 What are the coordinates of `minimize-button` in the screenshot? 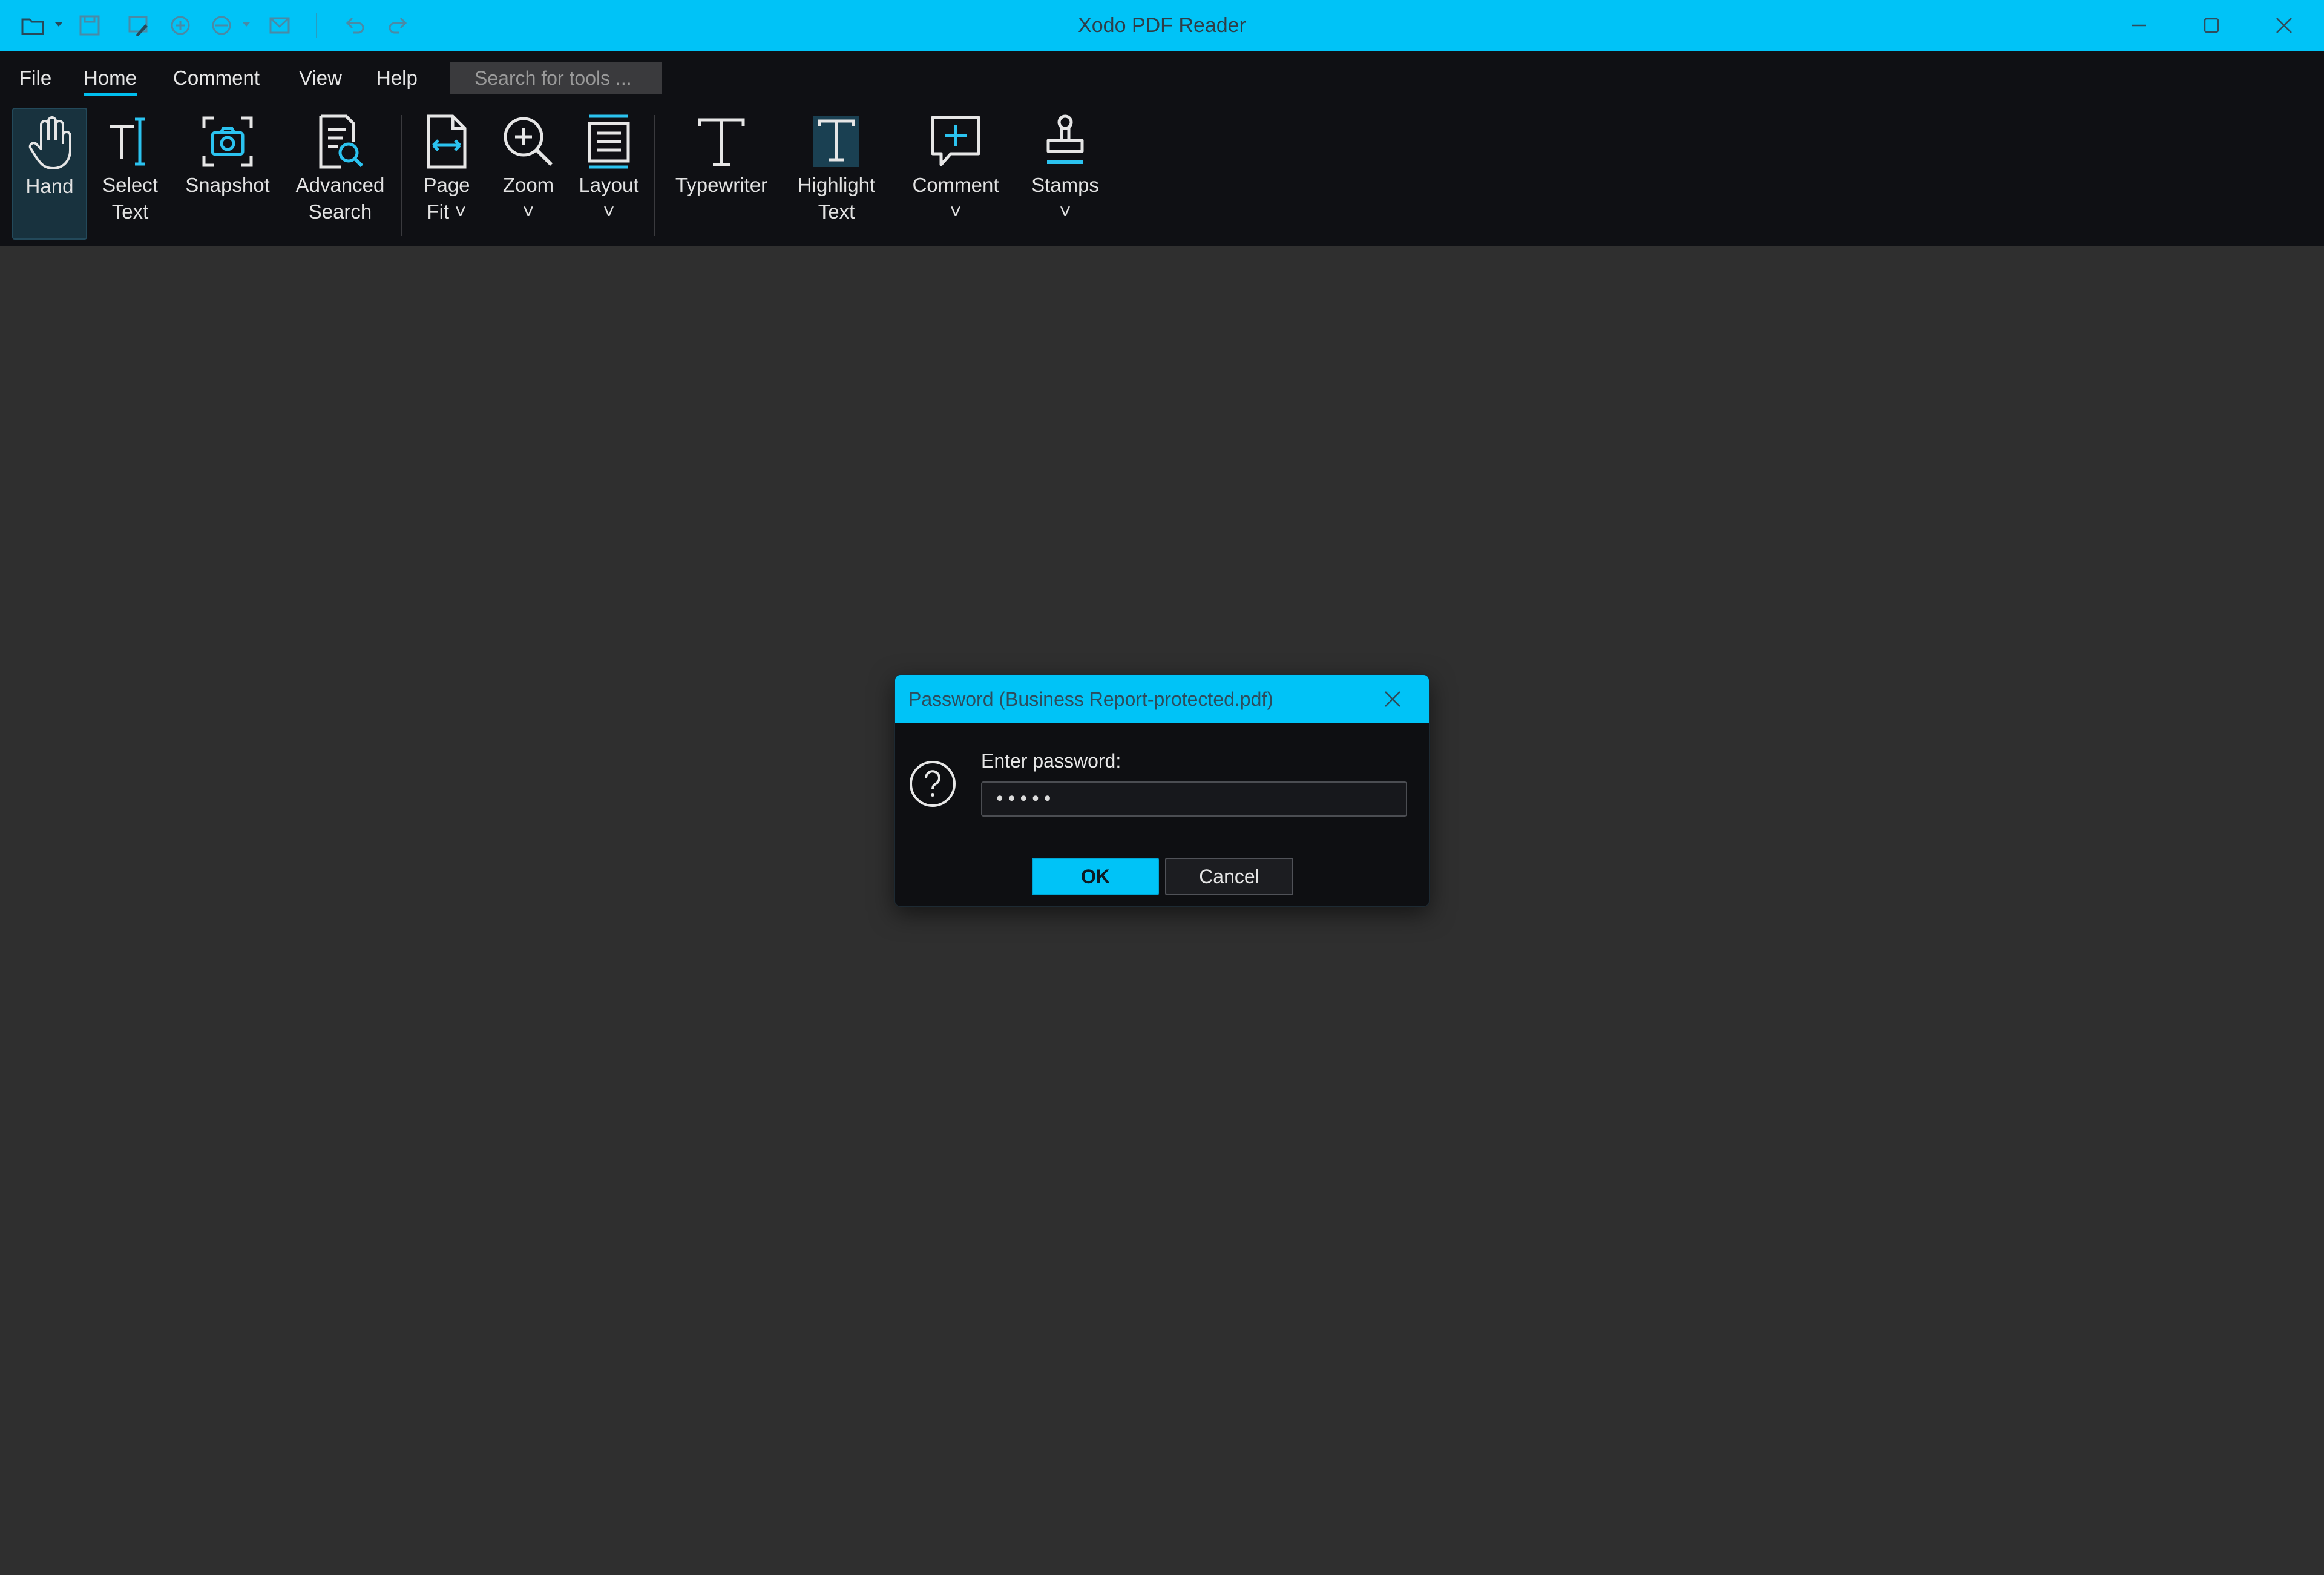 It's located at (2138, 25).